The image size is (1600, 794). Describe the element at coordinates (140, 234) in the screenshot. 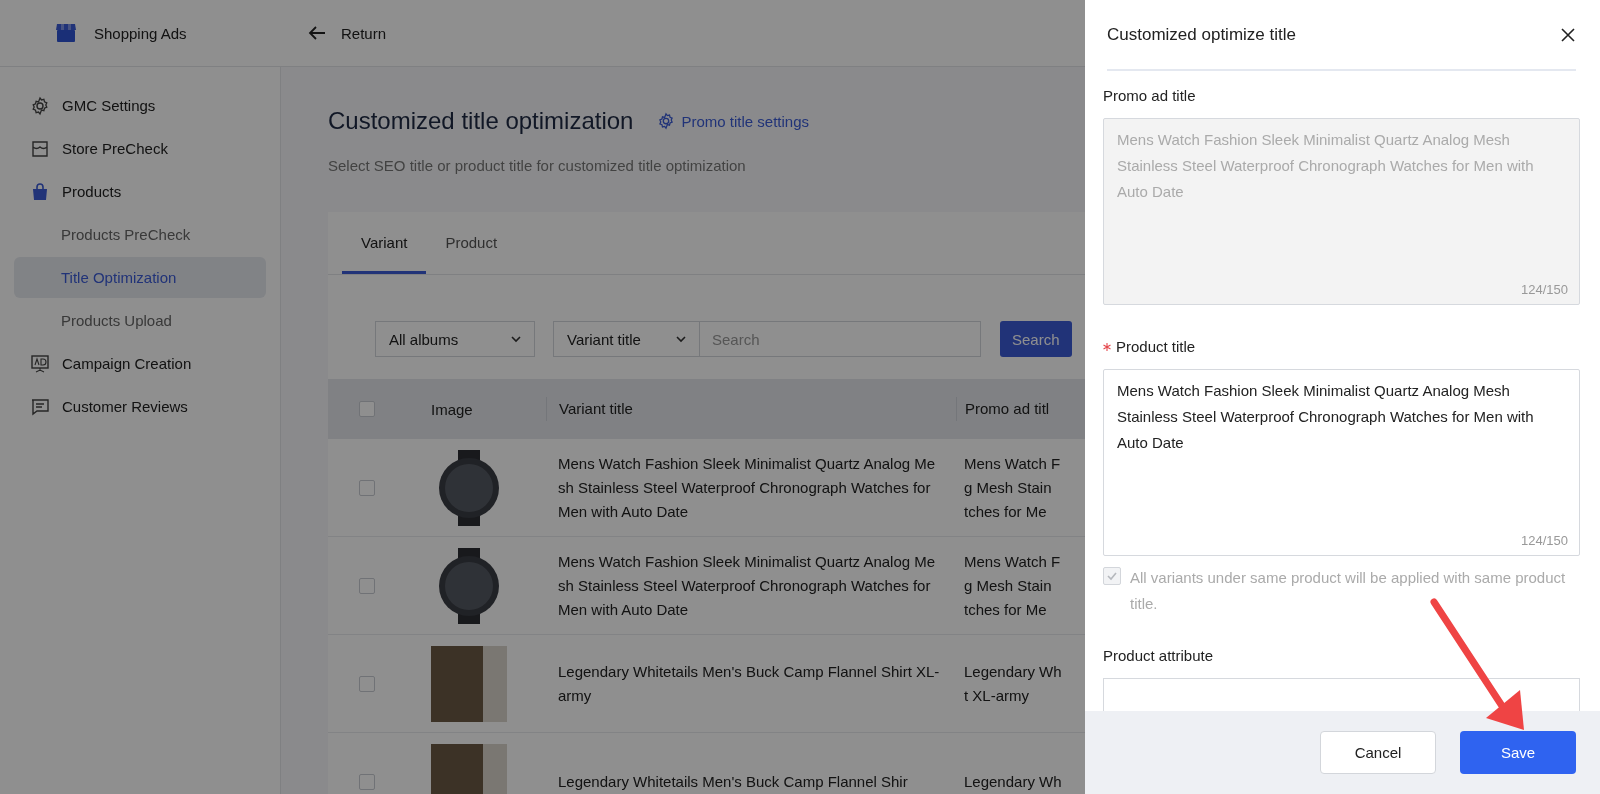

I see `sidebar-subitem: Products PreCheck` at that location.